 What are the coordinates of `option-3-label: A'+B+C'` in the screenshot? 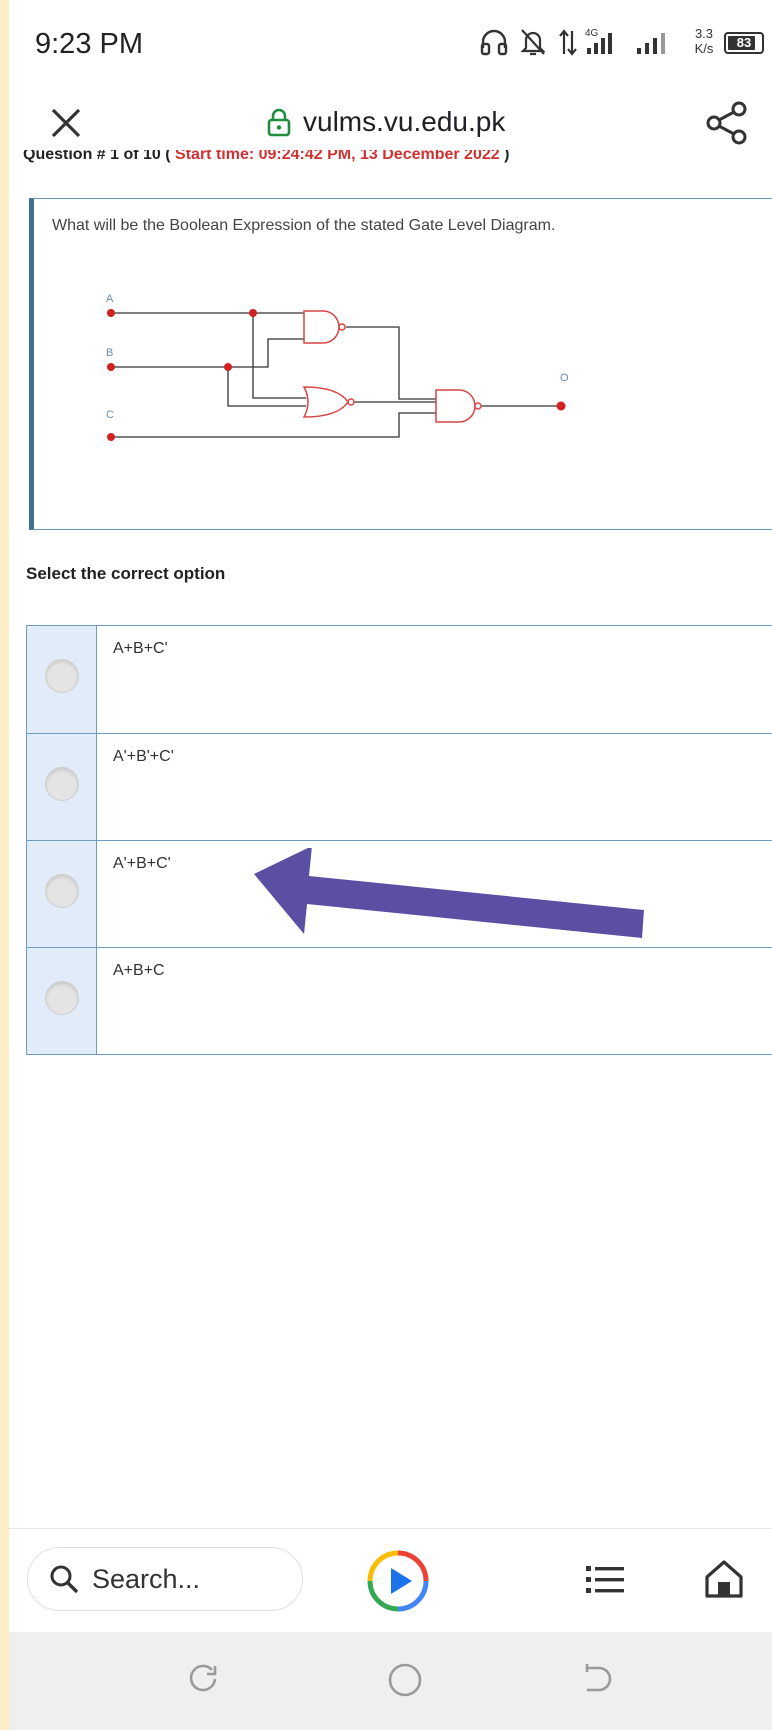 It's located at (142, 863).